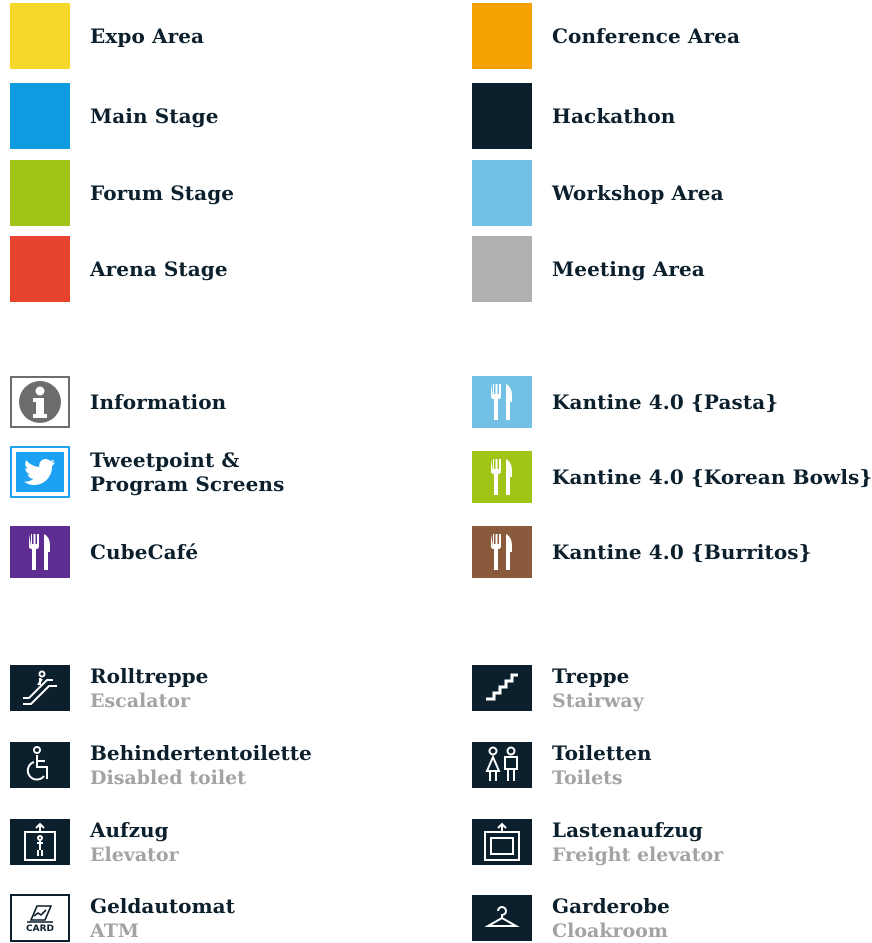 The width and height of the screenshot is (872, 943). What do you see at coordinates (602, 753) in the screenshot?
I see `facility-name-de: Toiletten` at bounding box center [602, 753].